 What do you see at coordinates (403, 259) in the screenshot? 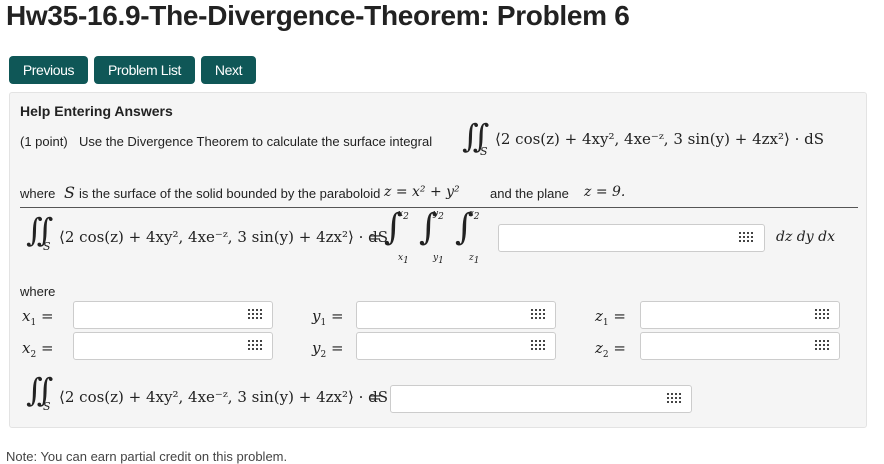
I see `limit-x1: x1` at bounding box center [403, 259].